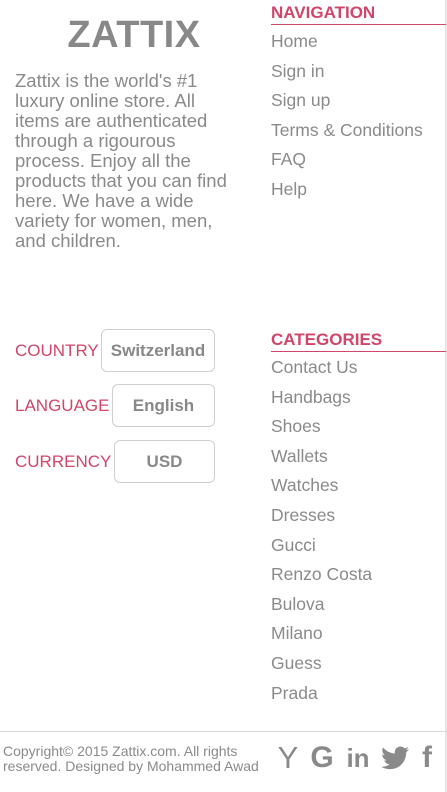 The width and height of the screenshot is (447, 792). I want to click on category-link-gucci: Gucci, so click(321, 549).